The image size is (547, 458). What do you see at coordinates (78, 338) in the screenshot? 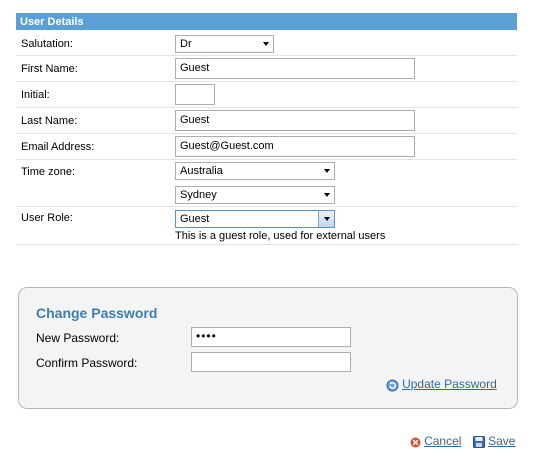
I see `new-password-label: New Password:` at bounding box center [78, 338].